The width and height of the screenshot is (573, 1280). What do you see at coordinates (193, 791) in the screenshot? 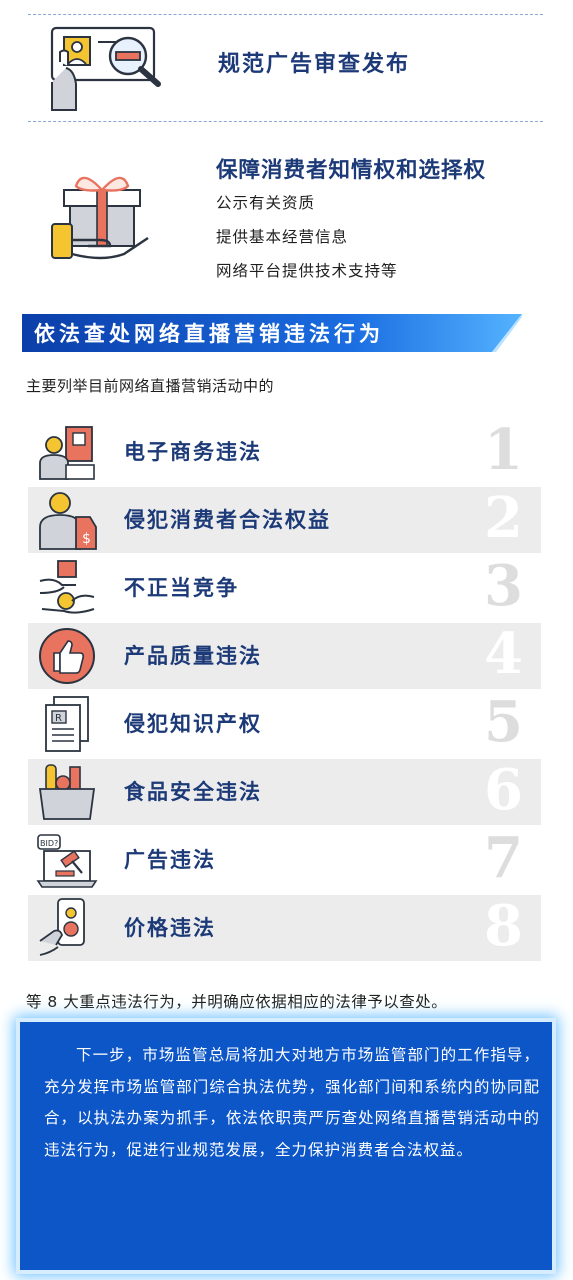
I see `violation-label: 食品安全违法` at bounding box center [193, 791].